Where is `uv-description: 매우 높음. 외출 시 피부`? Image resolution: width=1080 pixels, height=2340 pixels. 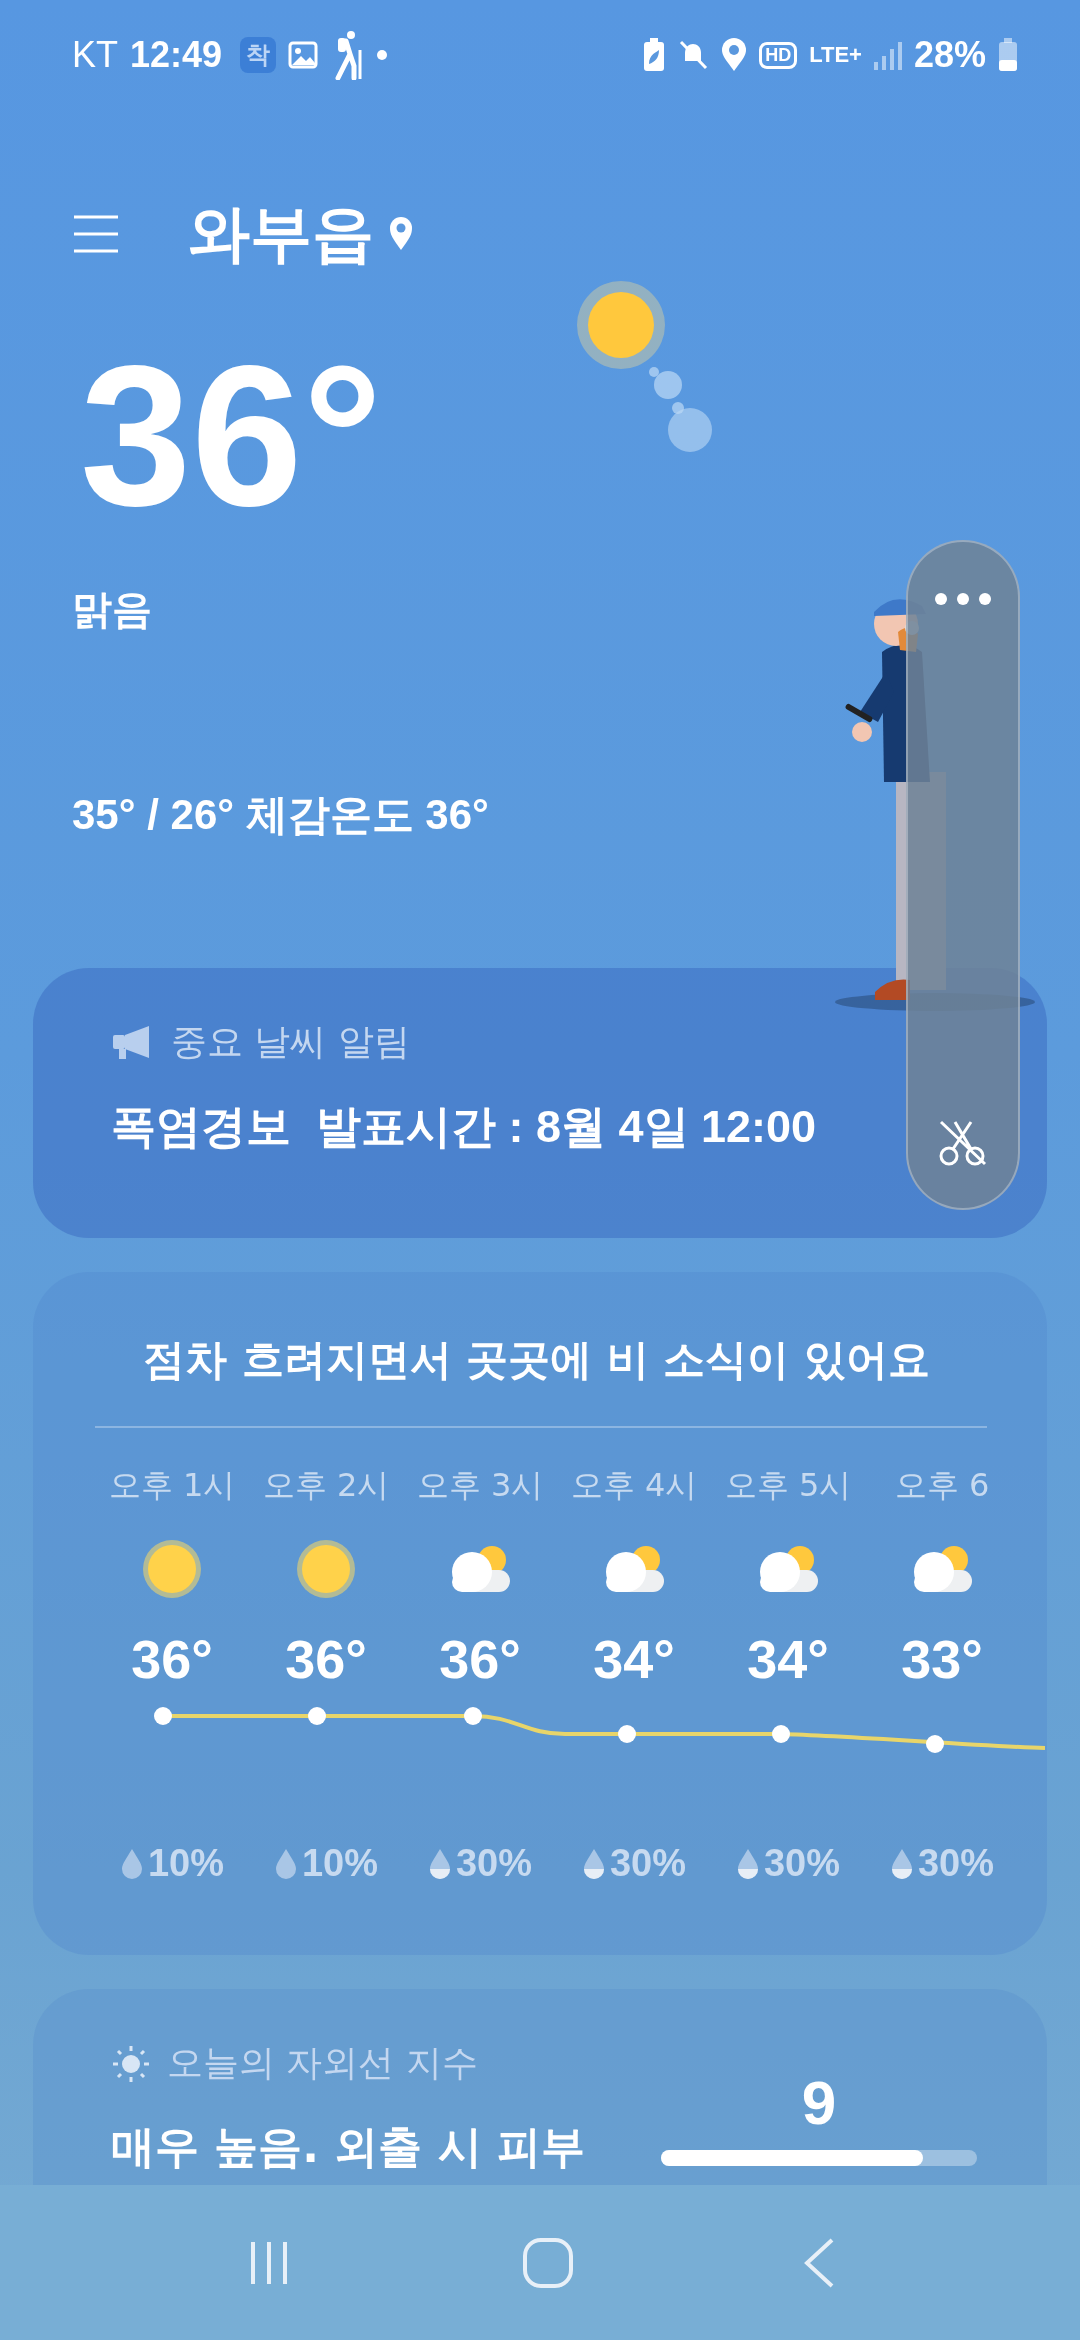
uv-description: 매우 높음. 외출 시 피부 is located at coordinates (348, 2147).